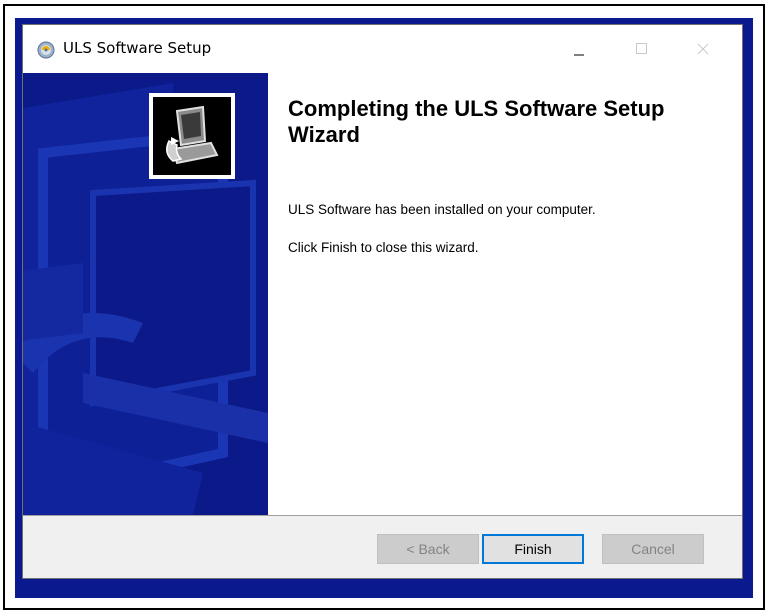 Image resolution: width=770 pixels, height=613 pixels. I want to click on minimize-button, so click(579, 49).